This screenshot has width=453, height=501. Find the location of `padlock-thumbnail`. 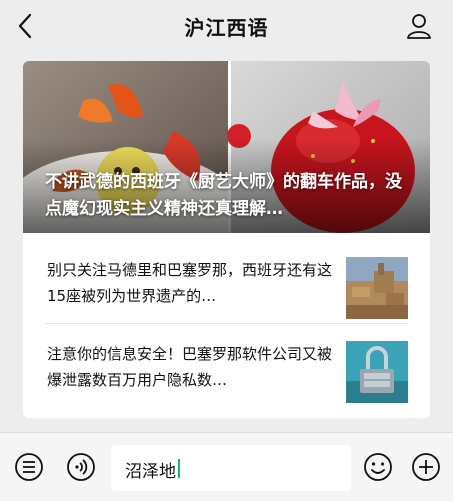

padlock-thumbnail is located at coordinates (377, 372).